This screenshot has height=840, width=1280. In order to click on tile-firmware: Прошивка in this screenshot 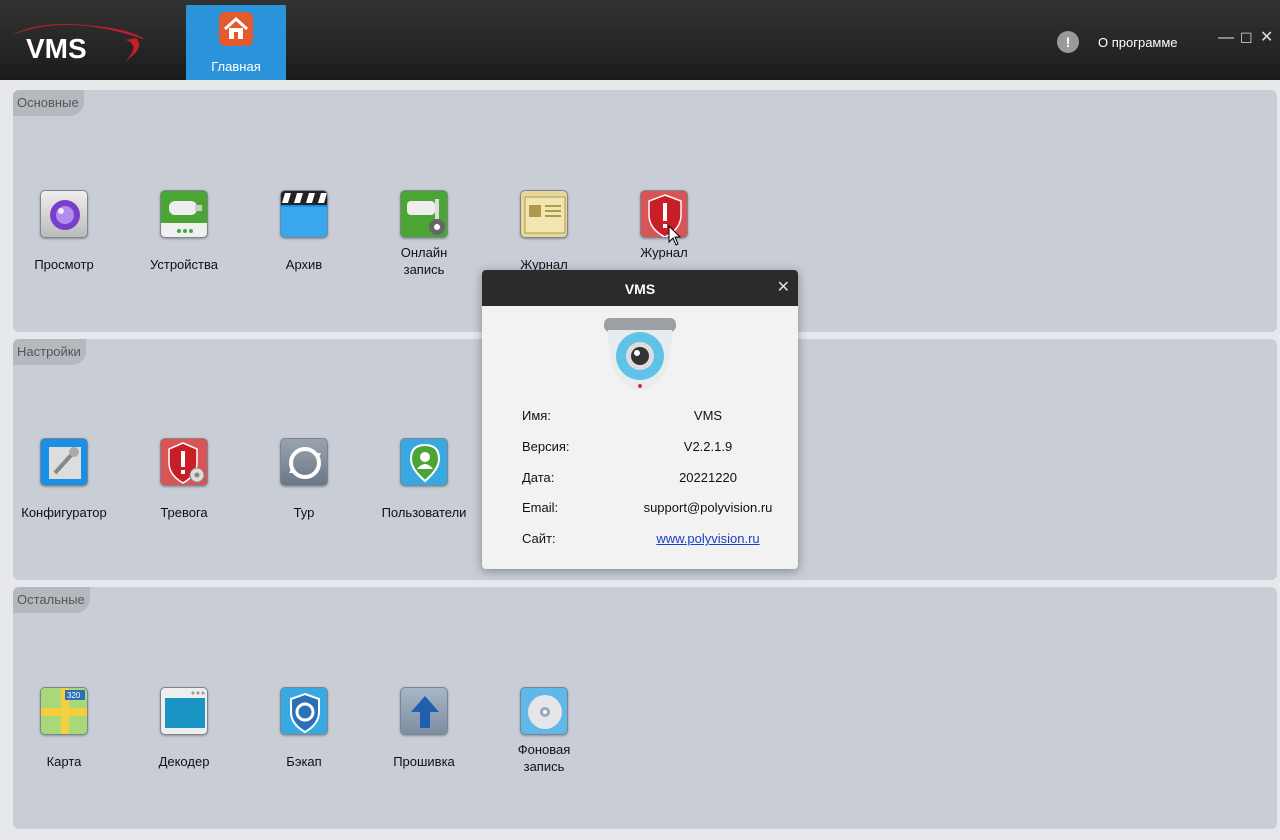, I will do `click(424, 728)`.